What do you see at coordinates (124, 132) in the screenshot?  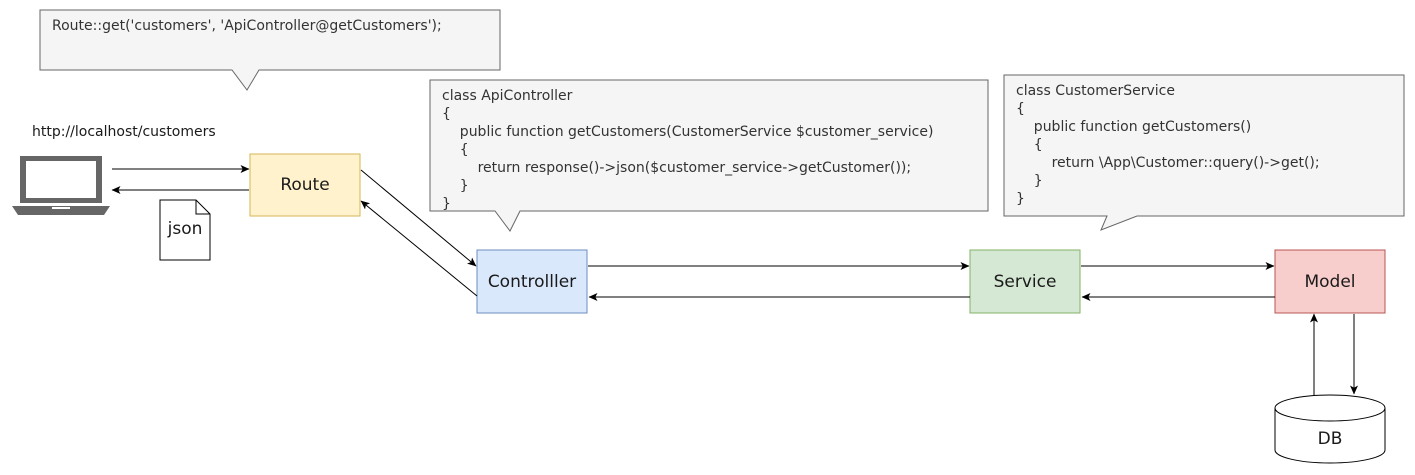 I see `client-url: http://localhost/customers` at bounding box center [124, 132].